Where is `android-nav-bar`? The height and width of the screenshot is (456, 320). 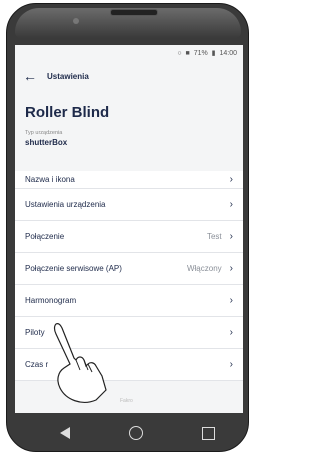
android-nav-bar is located at coordinates (137, 433).